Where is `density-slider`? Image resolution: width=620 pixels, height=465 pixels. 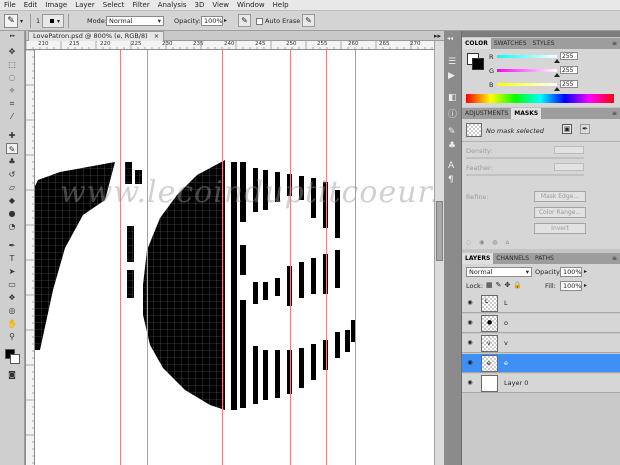
density-slider is located at coordinates (525, 158).